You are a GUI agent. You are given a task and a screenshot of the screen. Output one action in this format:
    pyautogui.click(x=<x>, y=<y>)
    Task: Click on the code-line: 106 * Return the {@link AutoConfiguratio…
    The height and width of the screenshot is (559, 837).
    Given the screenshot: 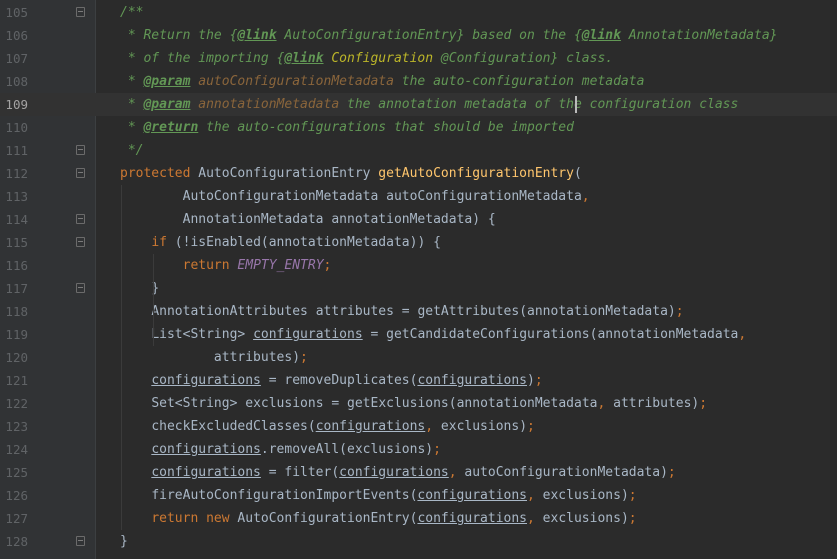 What is the action you would take?
    pyautogui.click(x=418, y=35)
    